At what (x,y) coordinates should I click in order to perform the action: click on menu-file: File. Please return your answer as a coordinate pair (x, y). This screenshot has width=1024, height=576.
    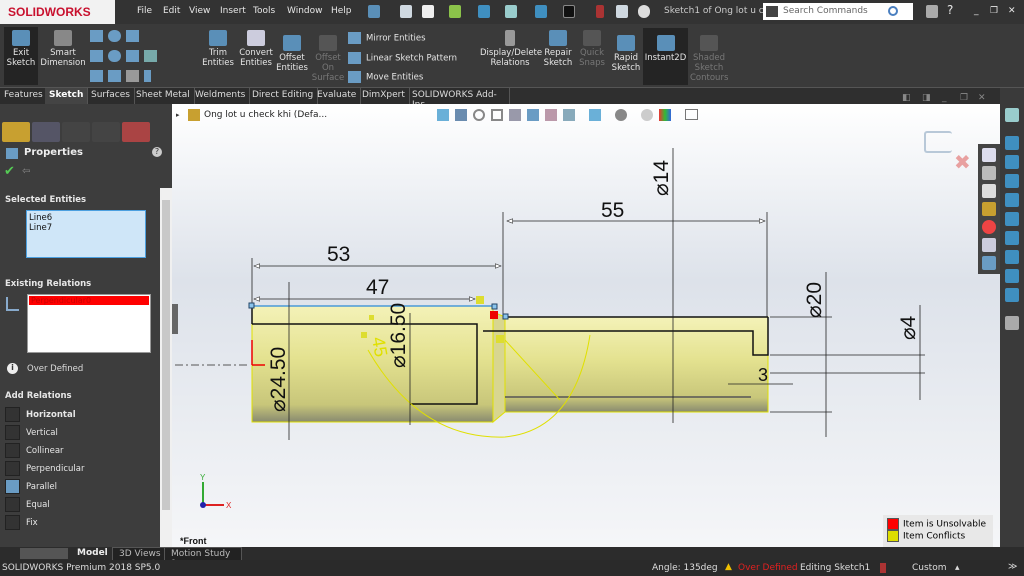
    Looking at the image, I should click on (144, 11).